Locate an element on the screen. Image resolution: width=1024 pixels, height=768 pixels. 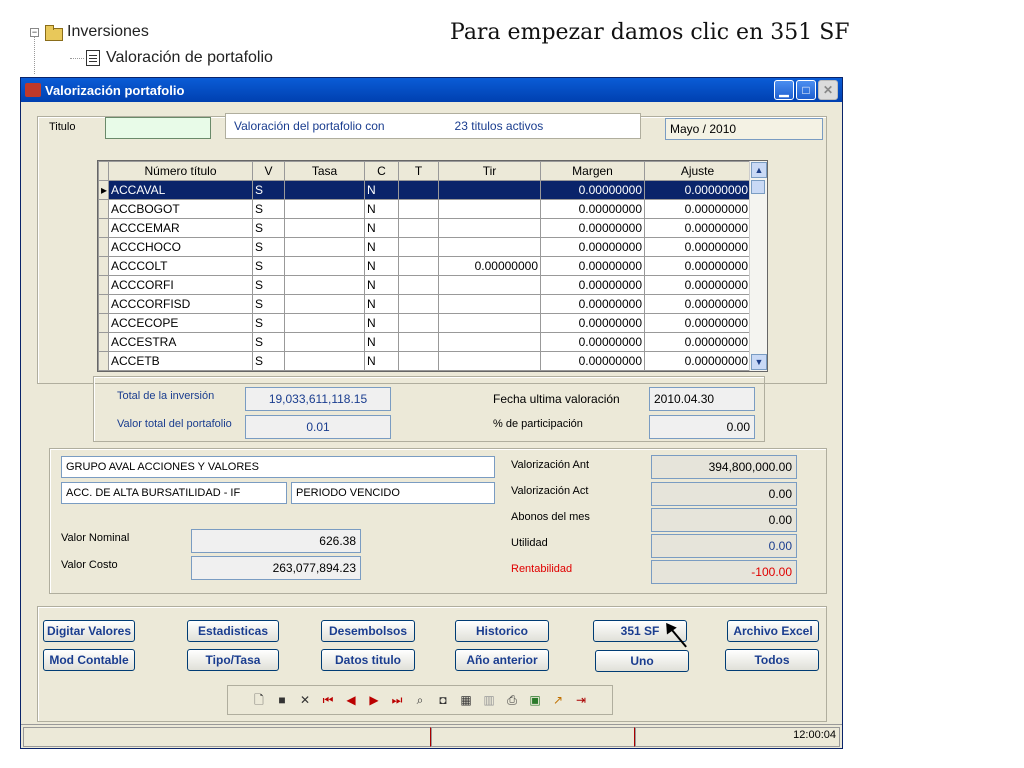
minimize-button: ▁ is located at coordinates (784, 90).